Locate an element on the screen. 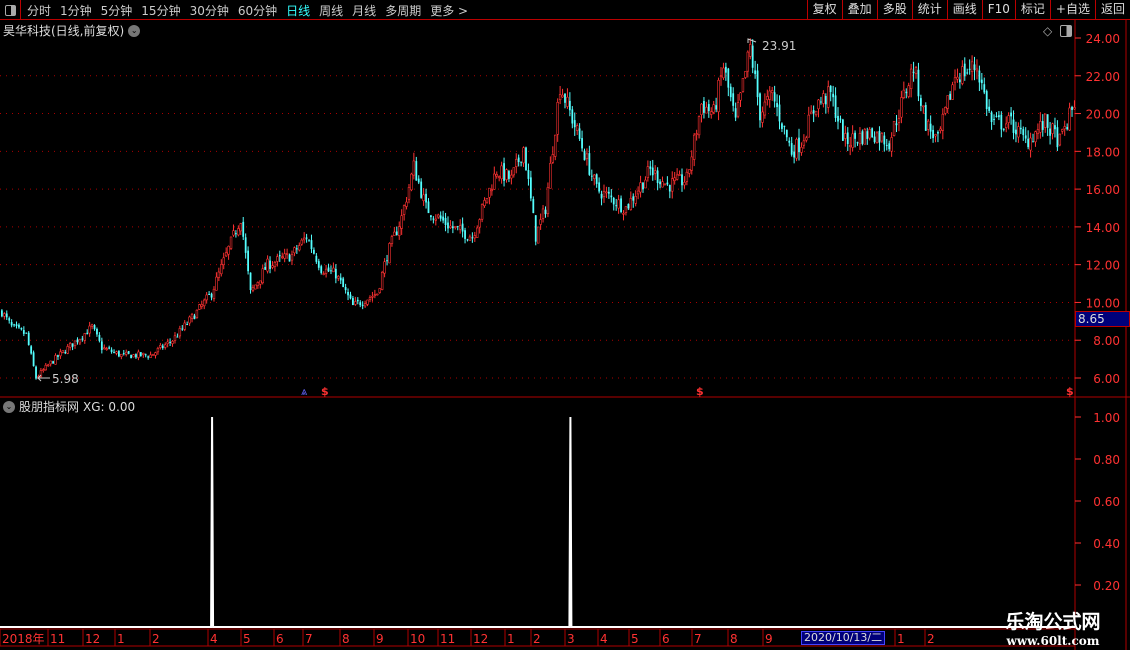  x-tick-label: 1 is located at coordinates (511, 639).